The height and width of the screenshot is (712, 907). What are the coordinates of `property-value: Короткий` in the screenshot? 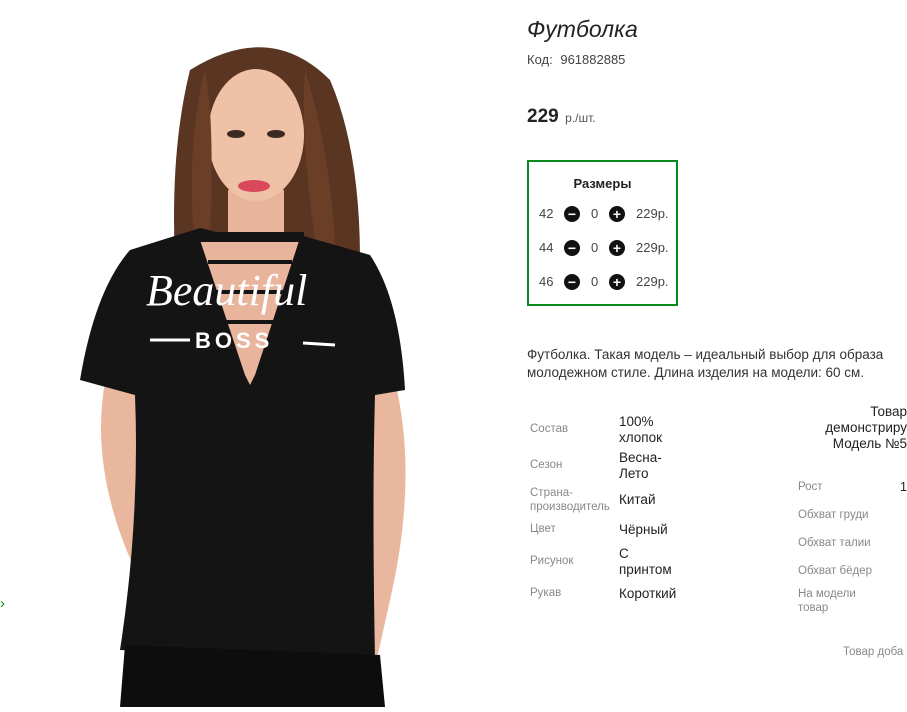 It's located at (648, 593).